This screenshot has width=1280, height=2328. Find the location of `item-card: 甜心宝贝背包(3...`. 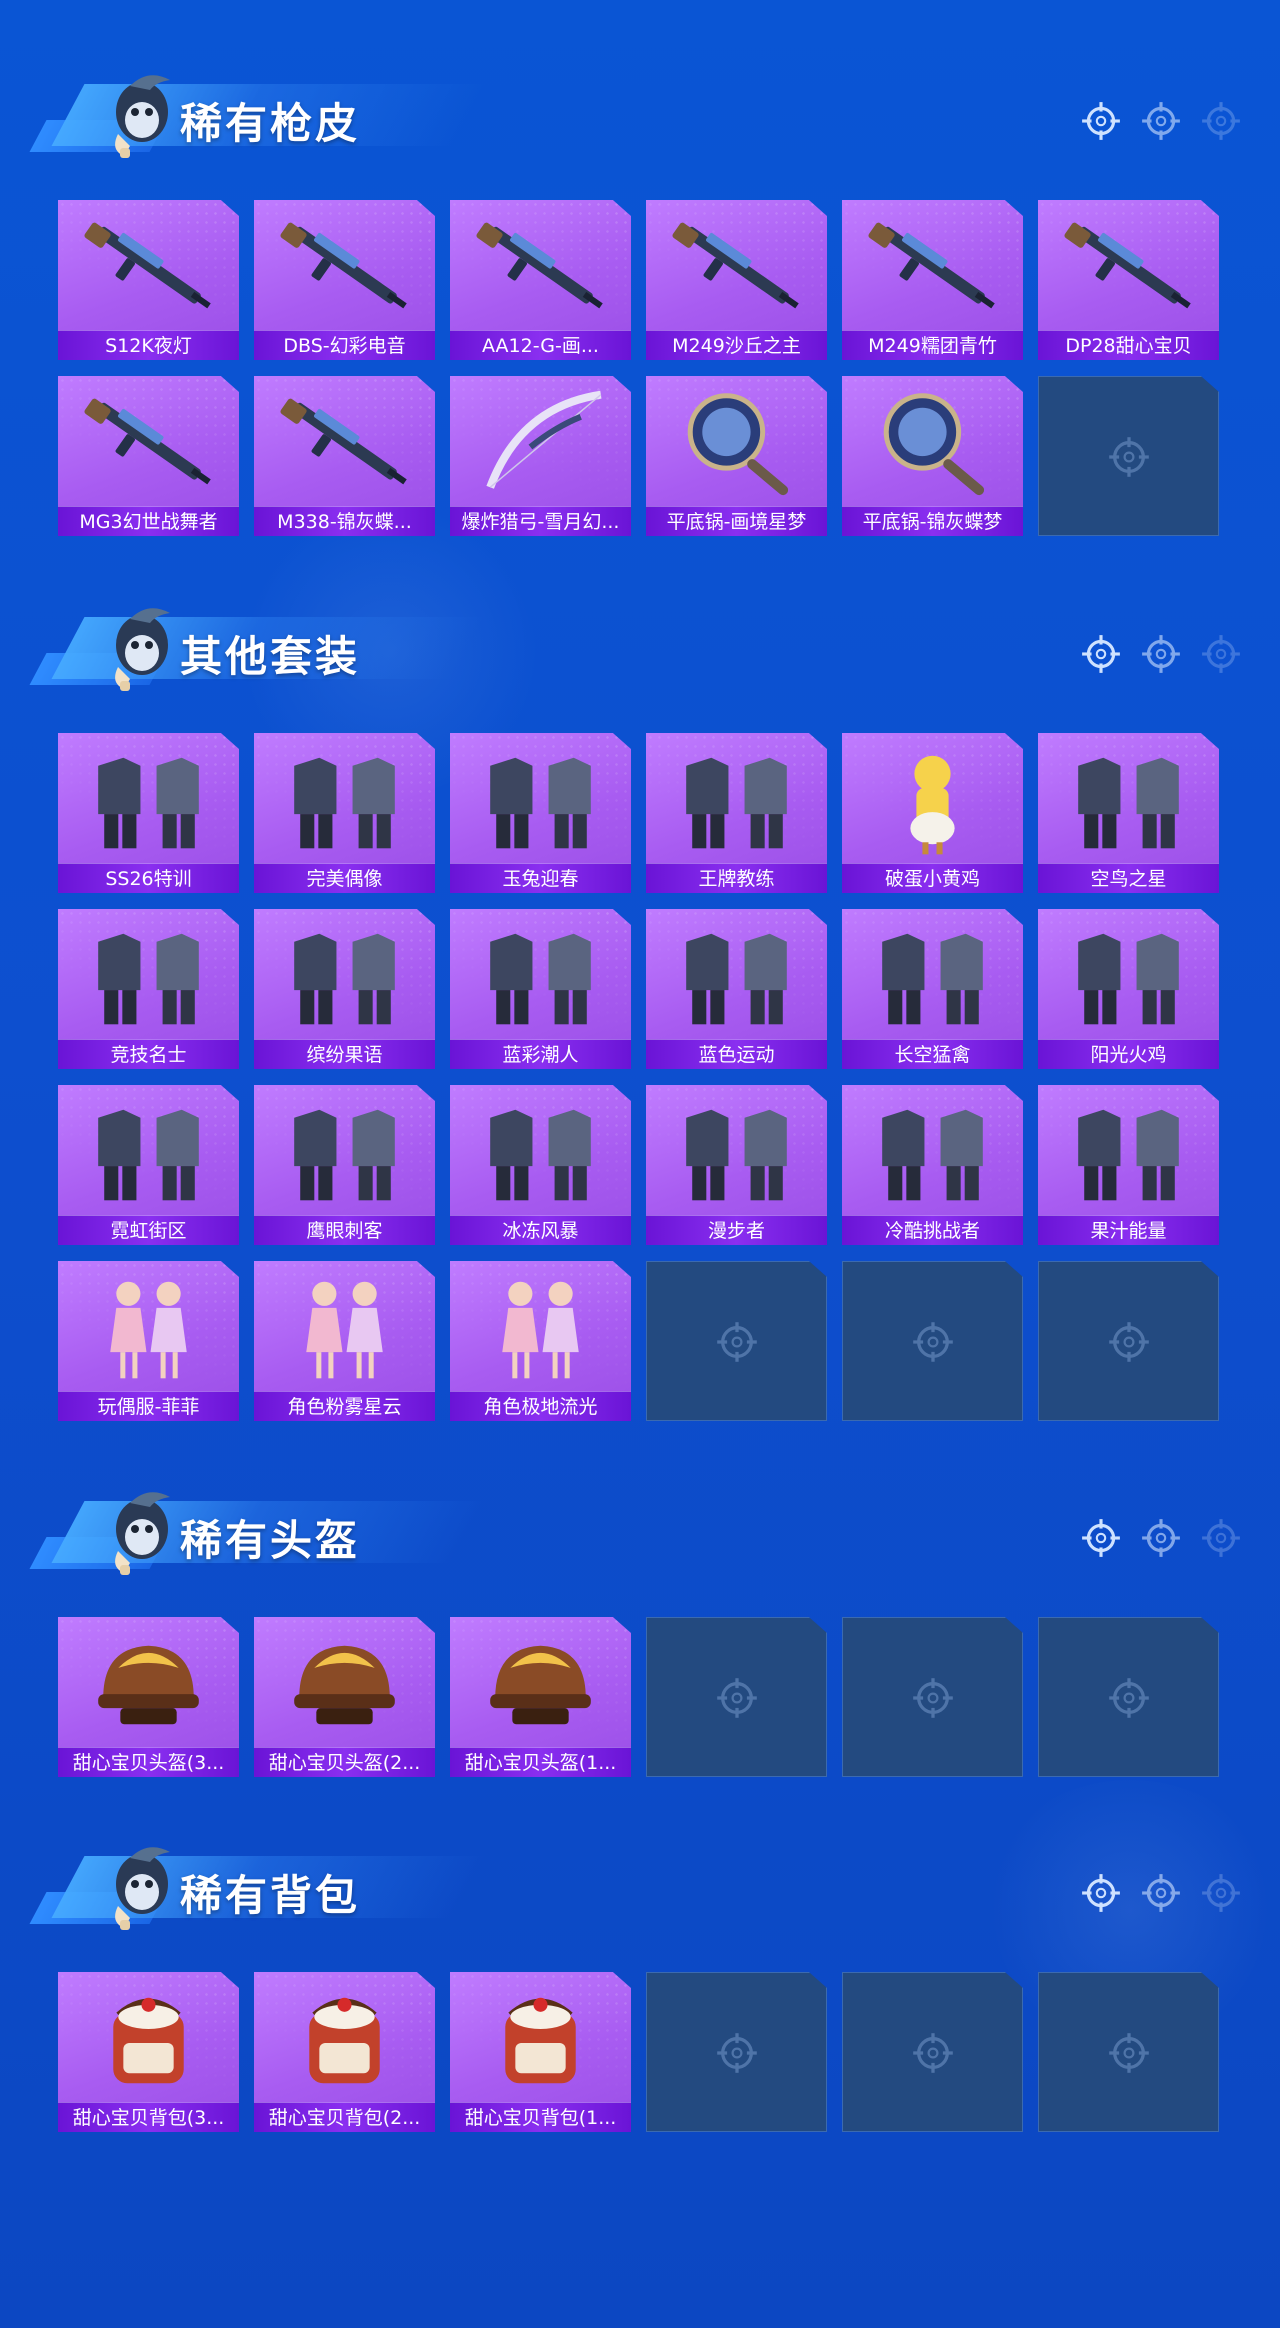

item-card: 甜心宝贝背包(3... is located at coordinates (148, 2052).